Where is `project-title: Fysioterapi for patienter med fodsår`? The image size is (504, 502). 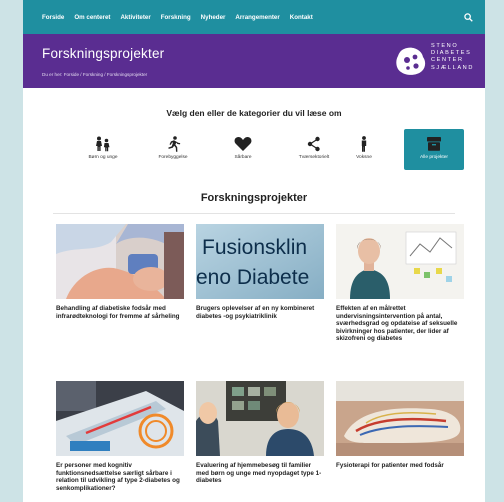
project-title: Fysioterapi for patienter med fodsår is located at coordinates (400, 466).